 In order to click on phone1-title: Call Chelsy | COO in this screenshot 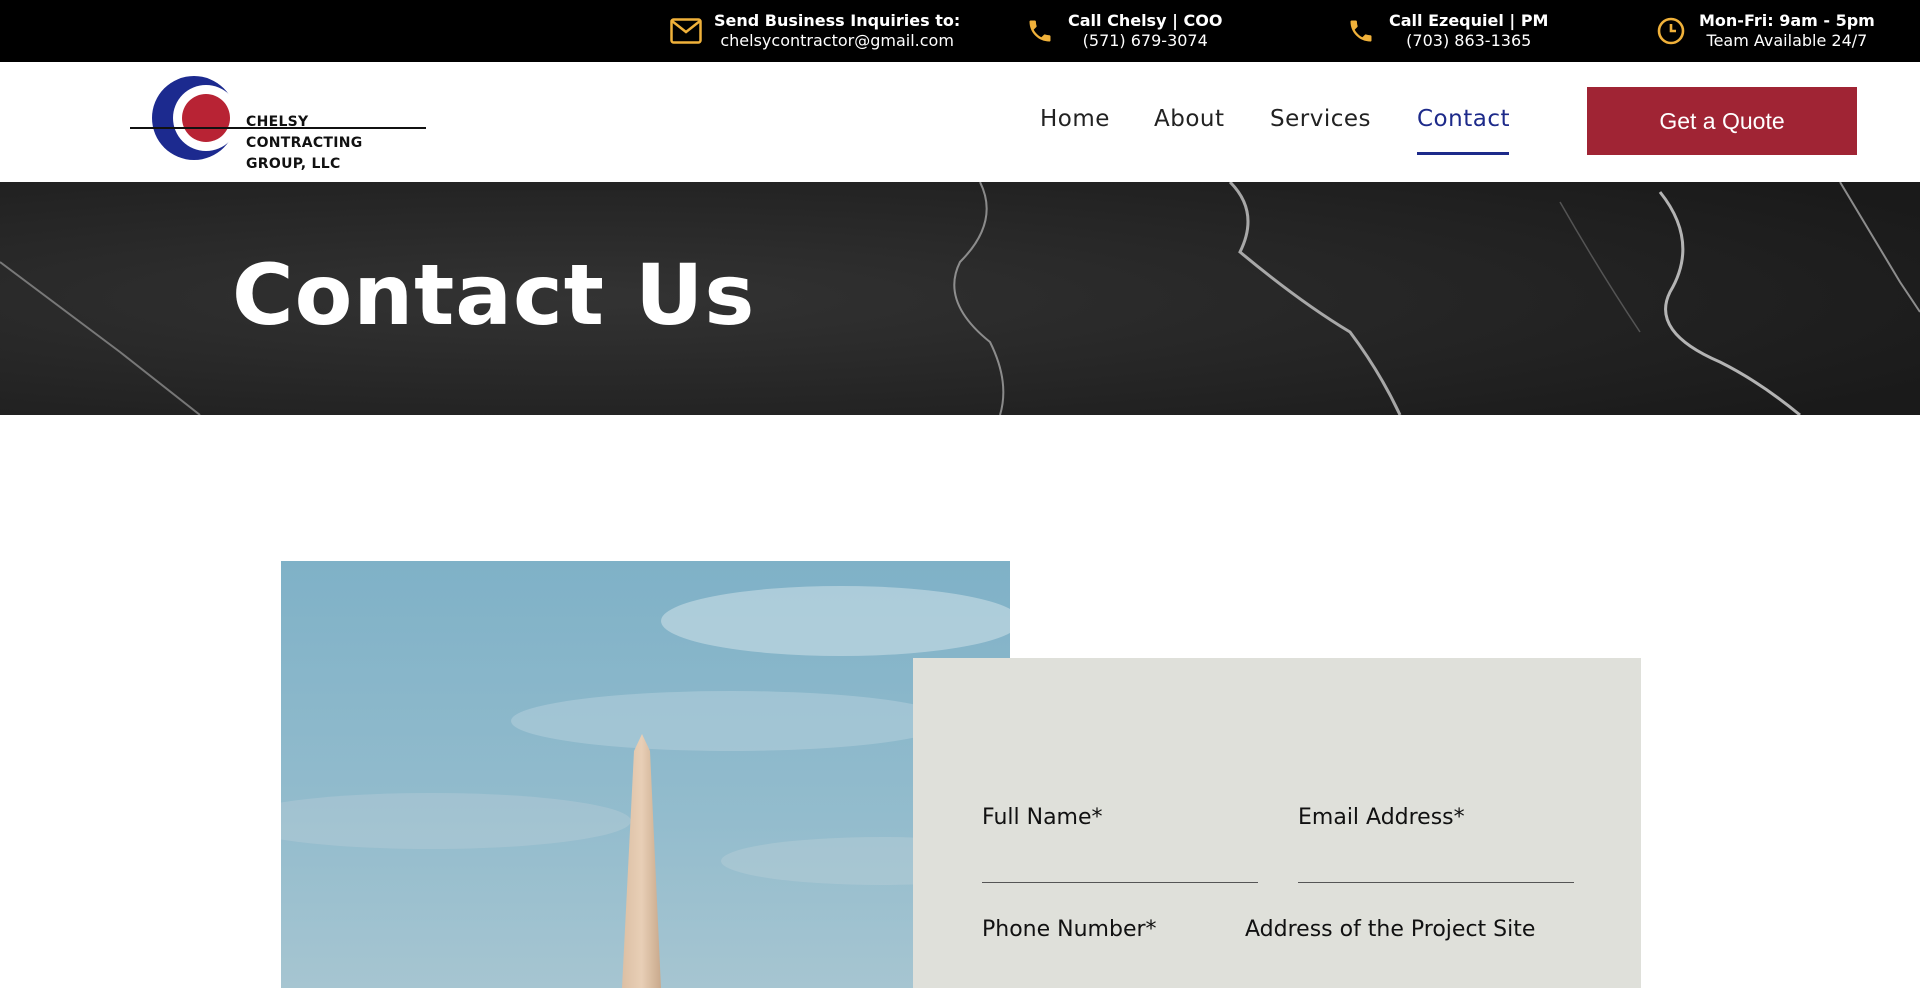, I will do `click(1145, 20)`.